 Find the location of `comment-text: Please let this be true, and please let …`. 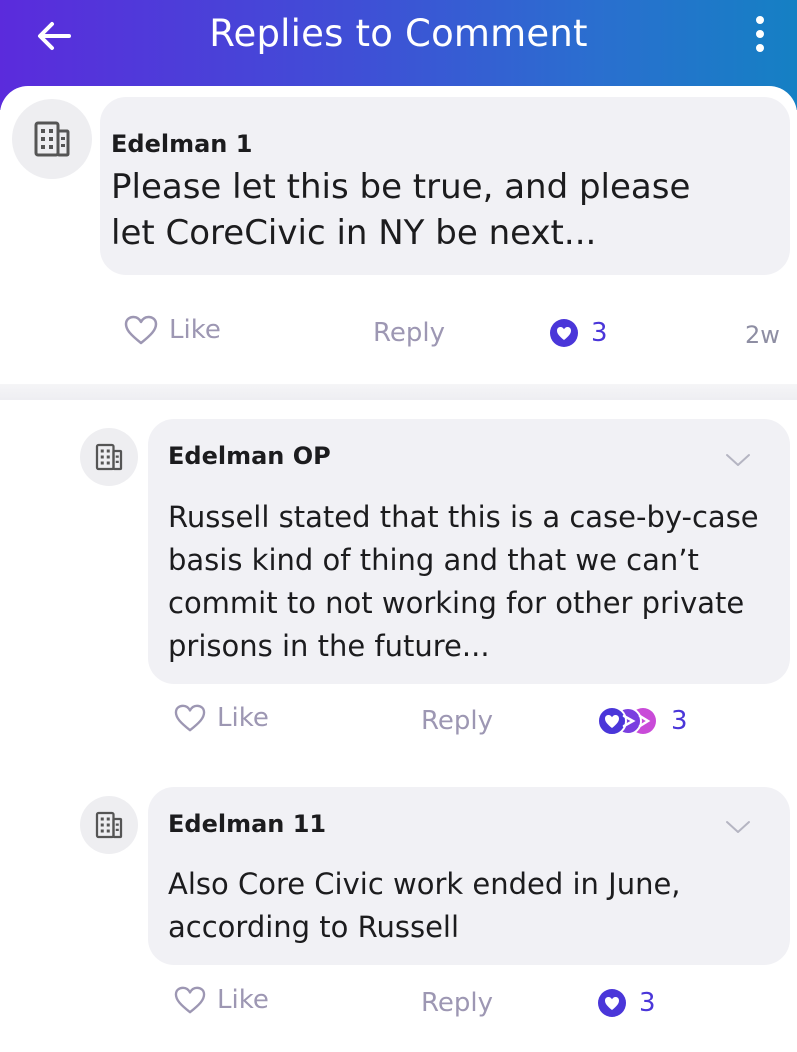

comment-text: Please let this be true, and please let … is located at coordinates (400, 210).